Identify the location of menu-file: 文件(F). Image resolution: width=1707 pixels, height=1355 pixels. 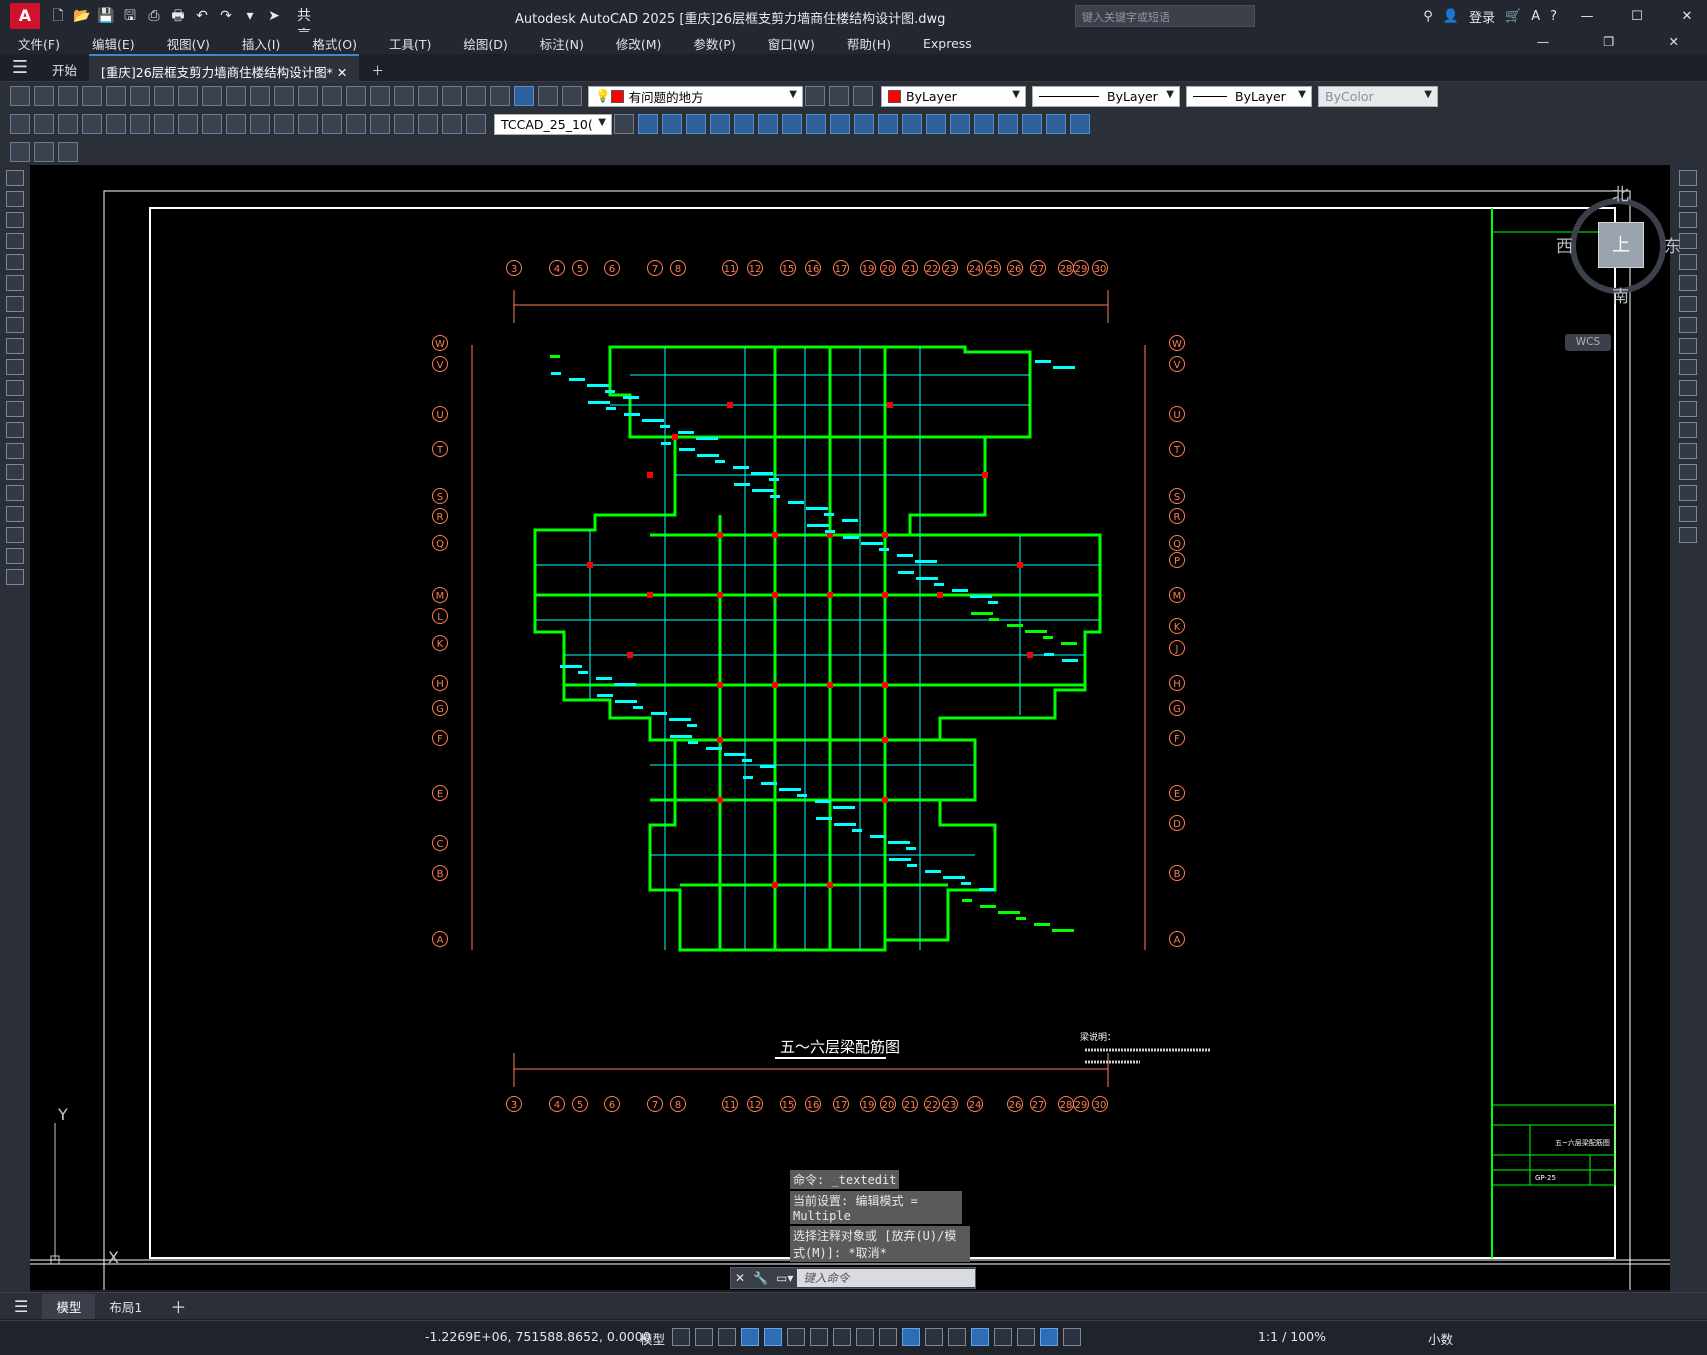
(39, 43).